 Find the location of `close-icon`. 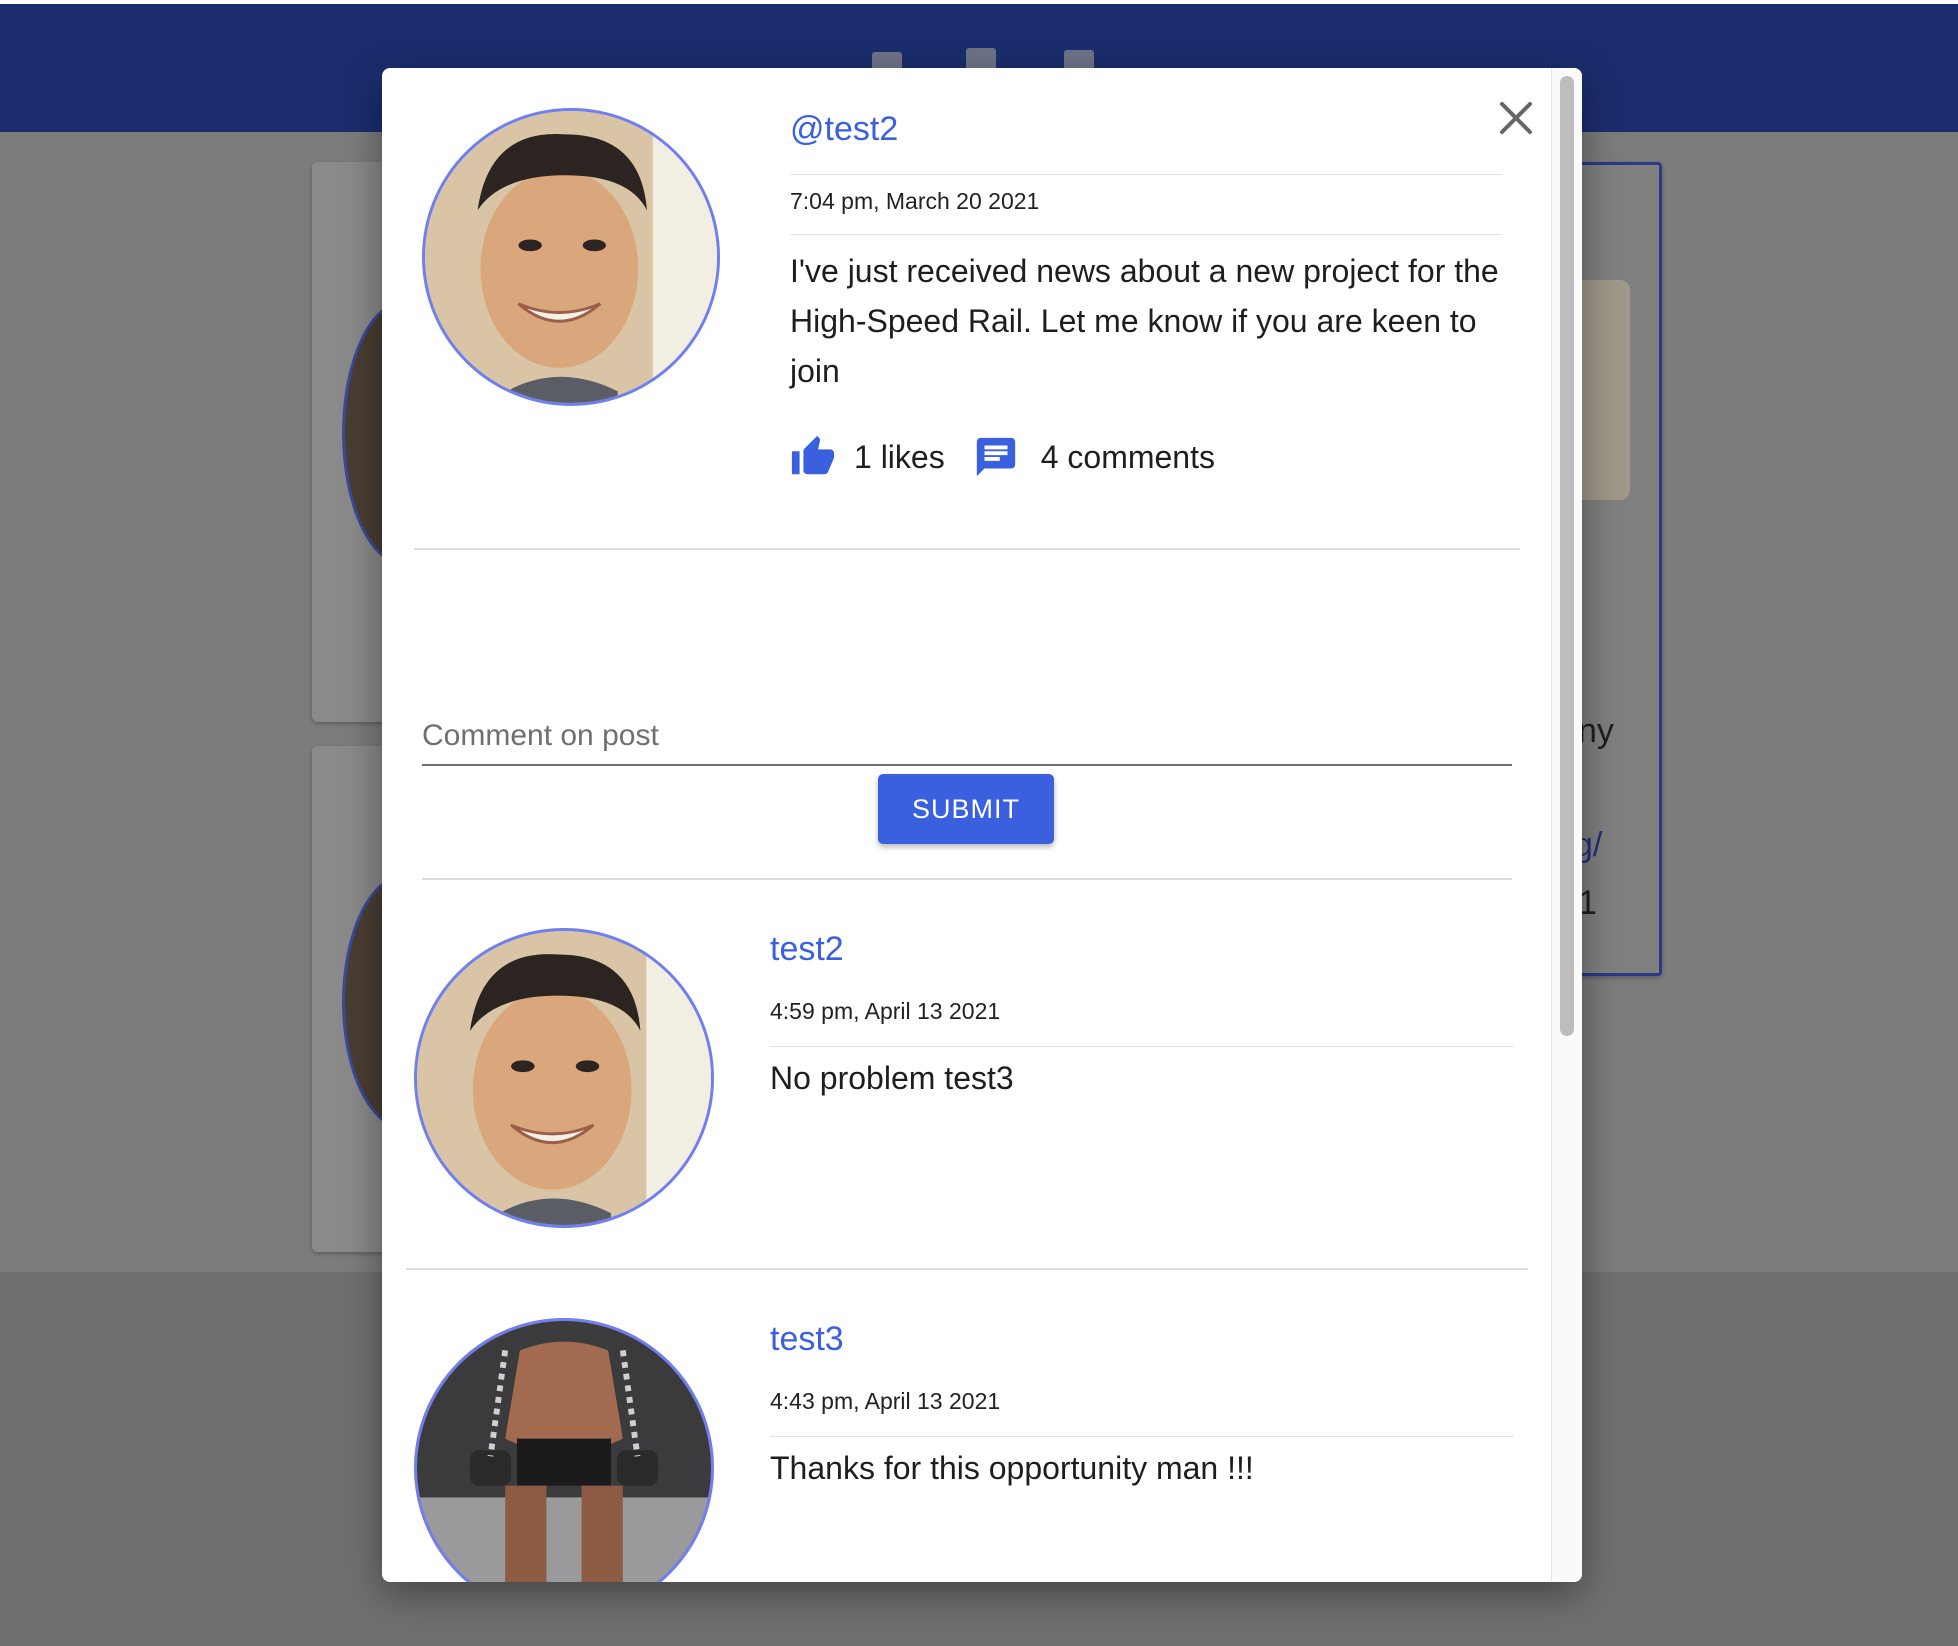

close-icon is located at coordinates (1516, 118).